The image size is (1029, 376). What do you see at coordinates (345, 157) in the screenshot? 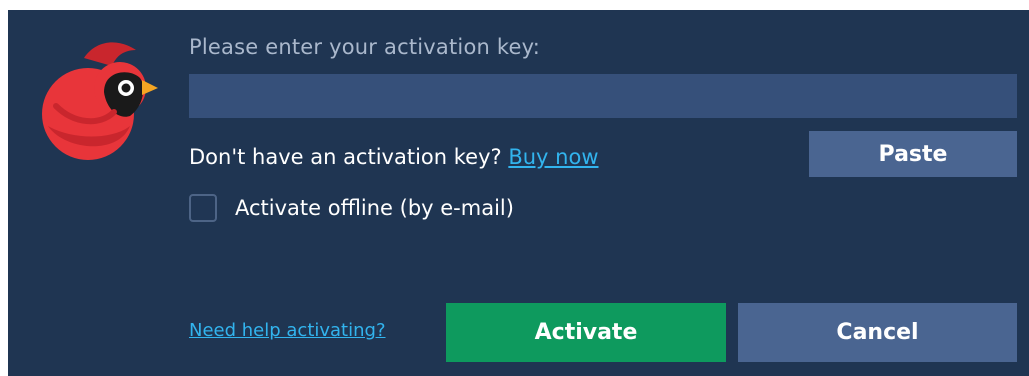
I see `no-key-text: Don't have an activation key?` at bounding box center [345, 157].